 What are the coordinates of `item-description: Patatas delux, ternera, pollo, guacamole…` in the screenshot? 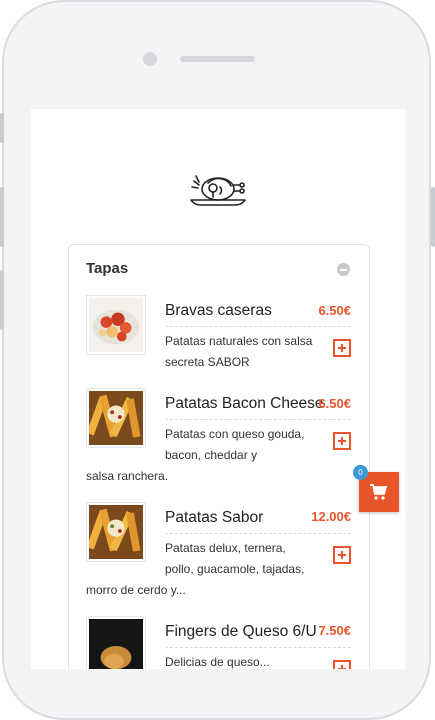 It's located at (280, 559).